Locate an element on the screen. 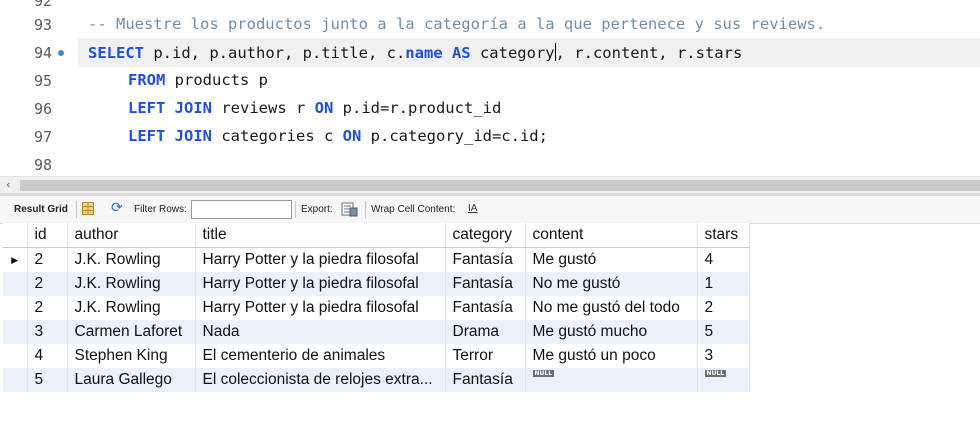  current-row-marker-icon: ▶ is located at coordinates (15, 259).